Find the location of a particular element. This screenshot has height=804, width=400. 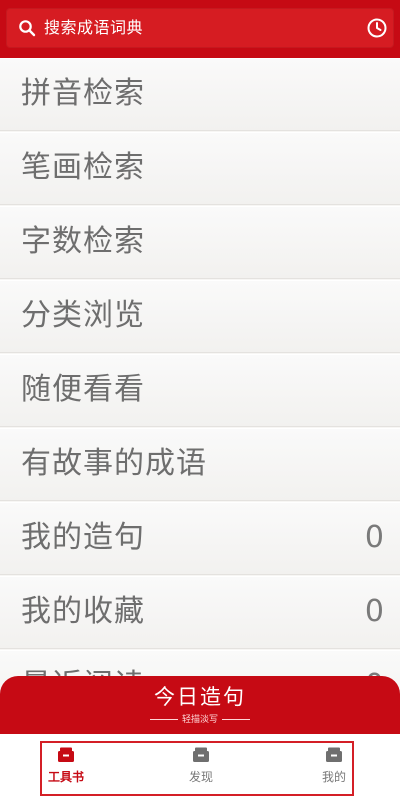

menu-item-my-sentences: 我的造句 0 is located at coordinates (200, 538).